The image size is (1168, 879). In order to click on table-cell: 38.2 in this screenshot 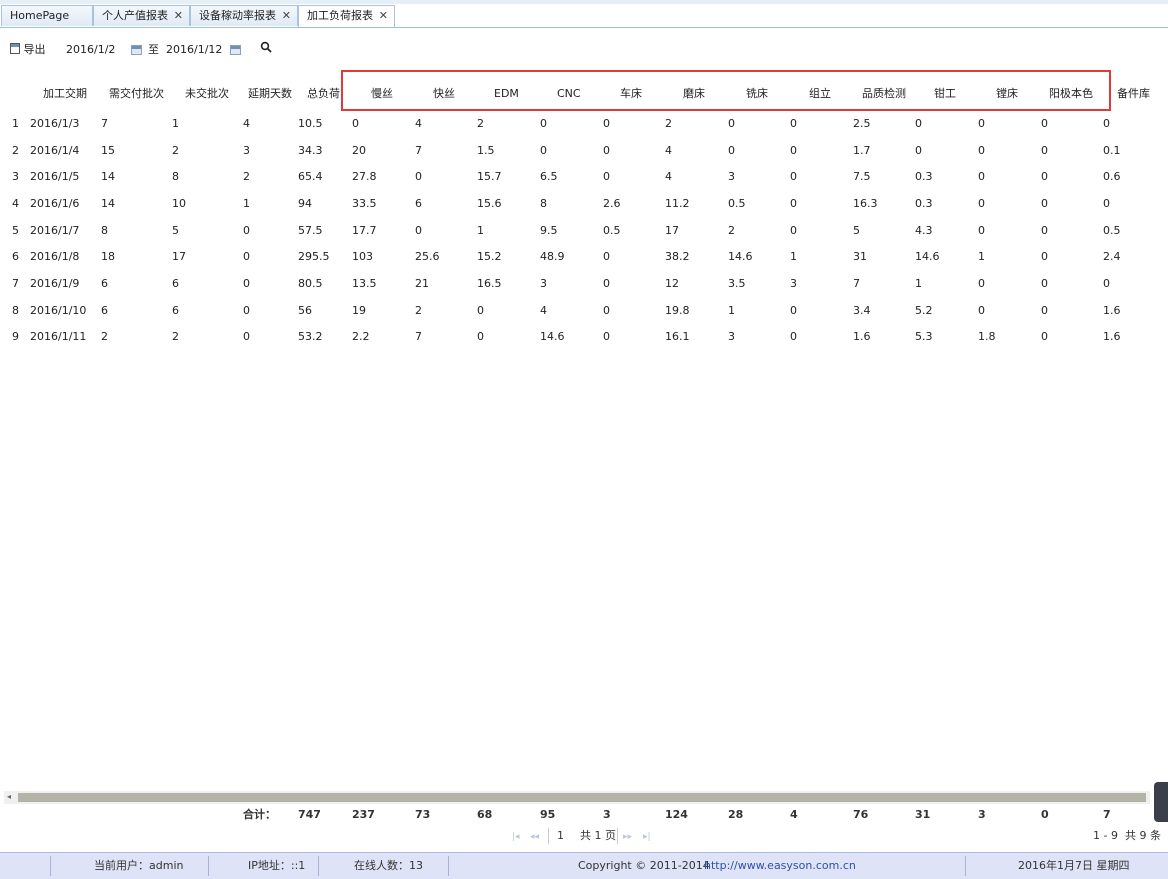, I will do `click(677, 256)`.